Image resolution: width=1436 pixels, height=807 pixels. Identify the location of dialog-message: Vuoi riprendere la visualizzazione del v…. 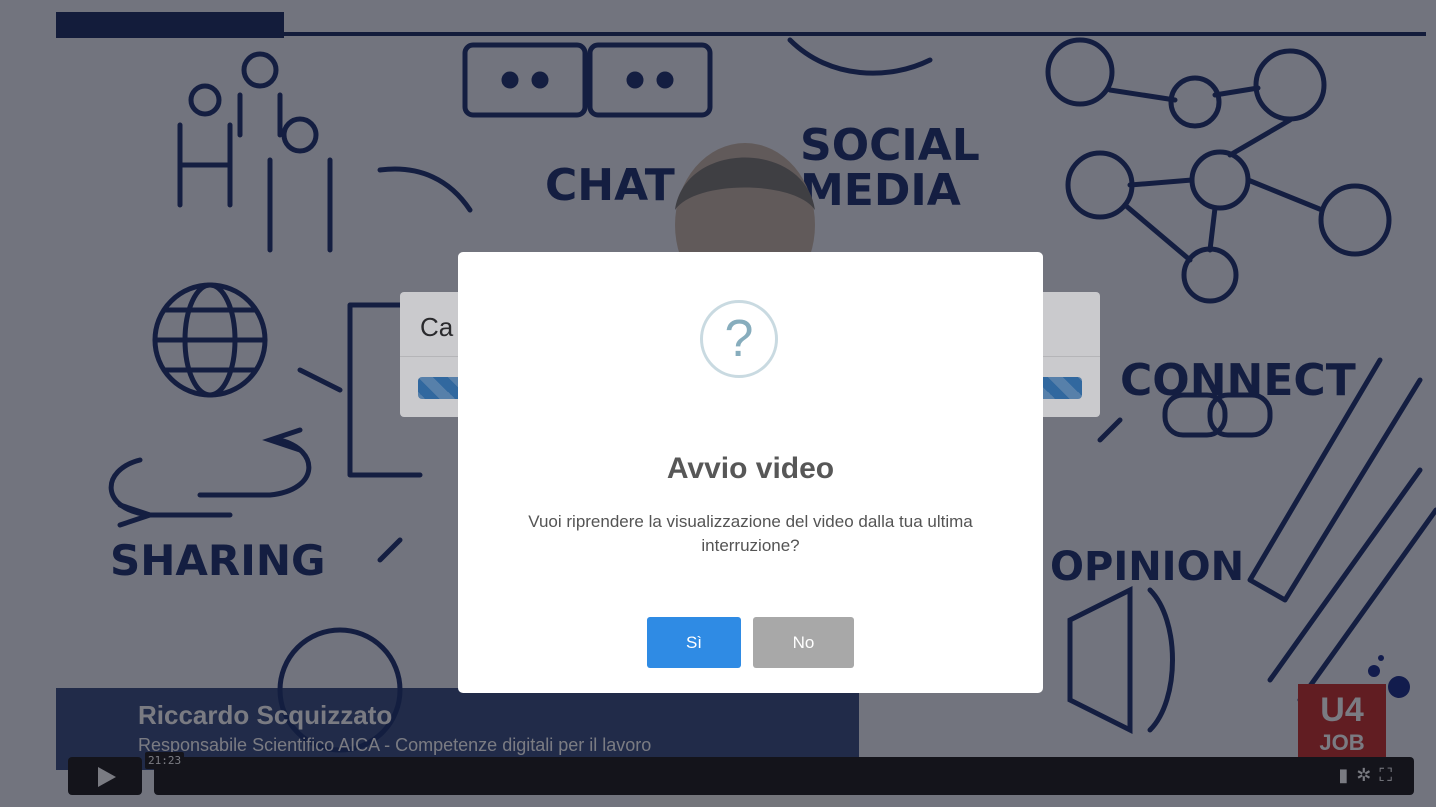
(750, 533).